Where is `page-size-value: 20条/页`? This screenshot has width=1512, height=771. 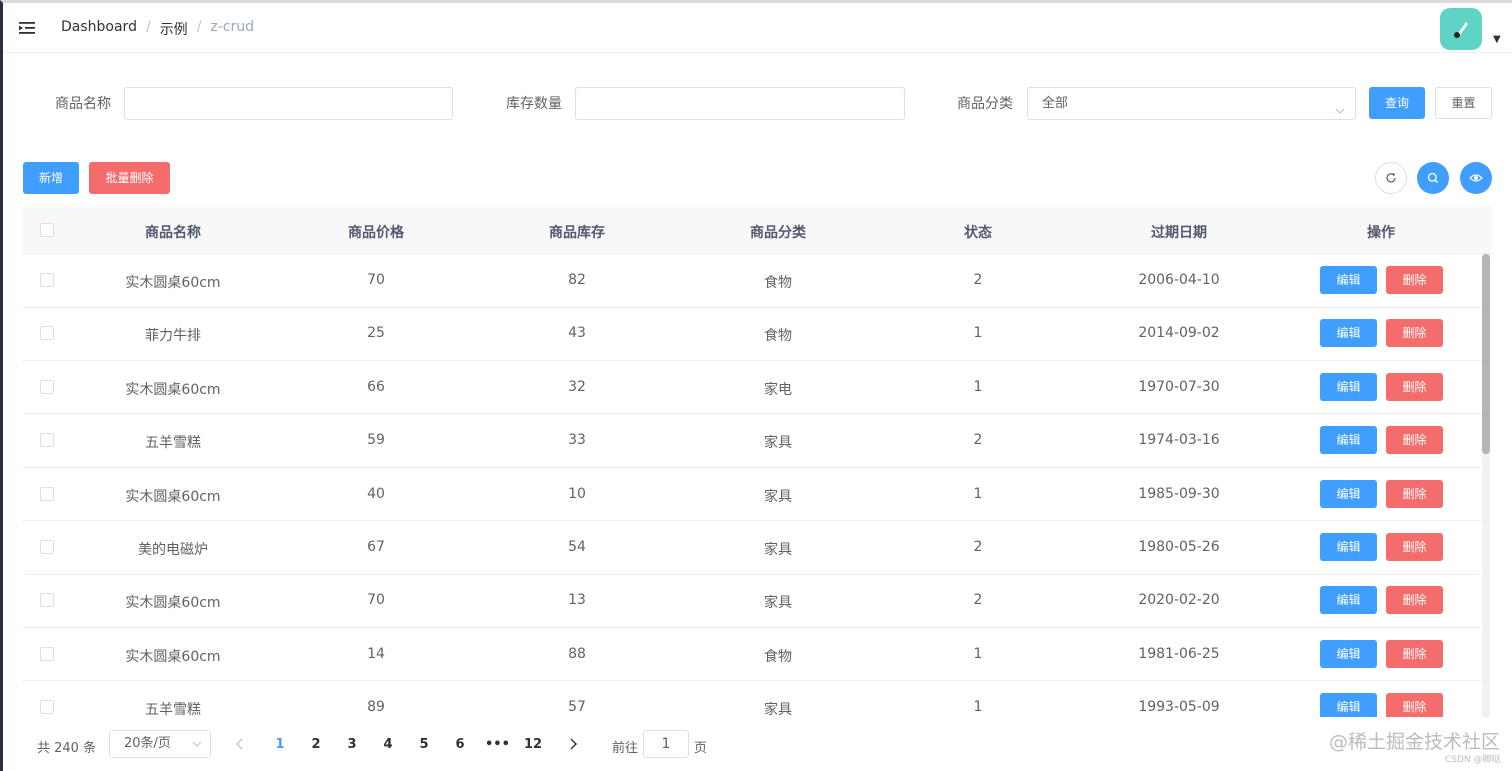
page-size-value: 20条/页 is located at coordinates (147, 743).